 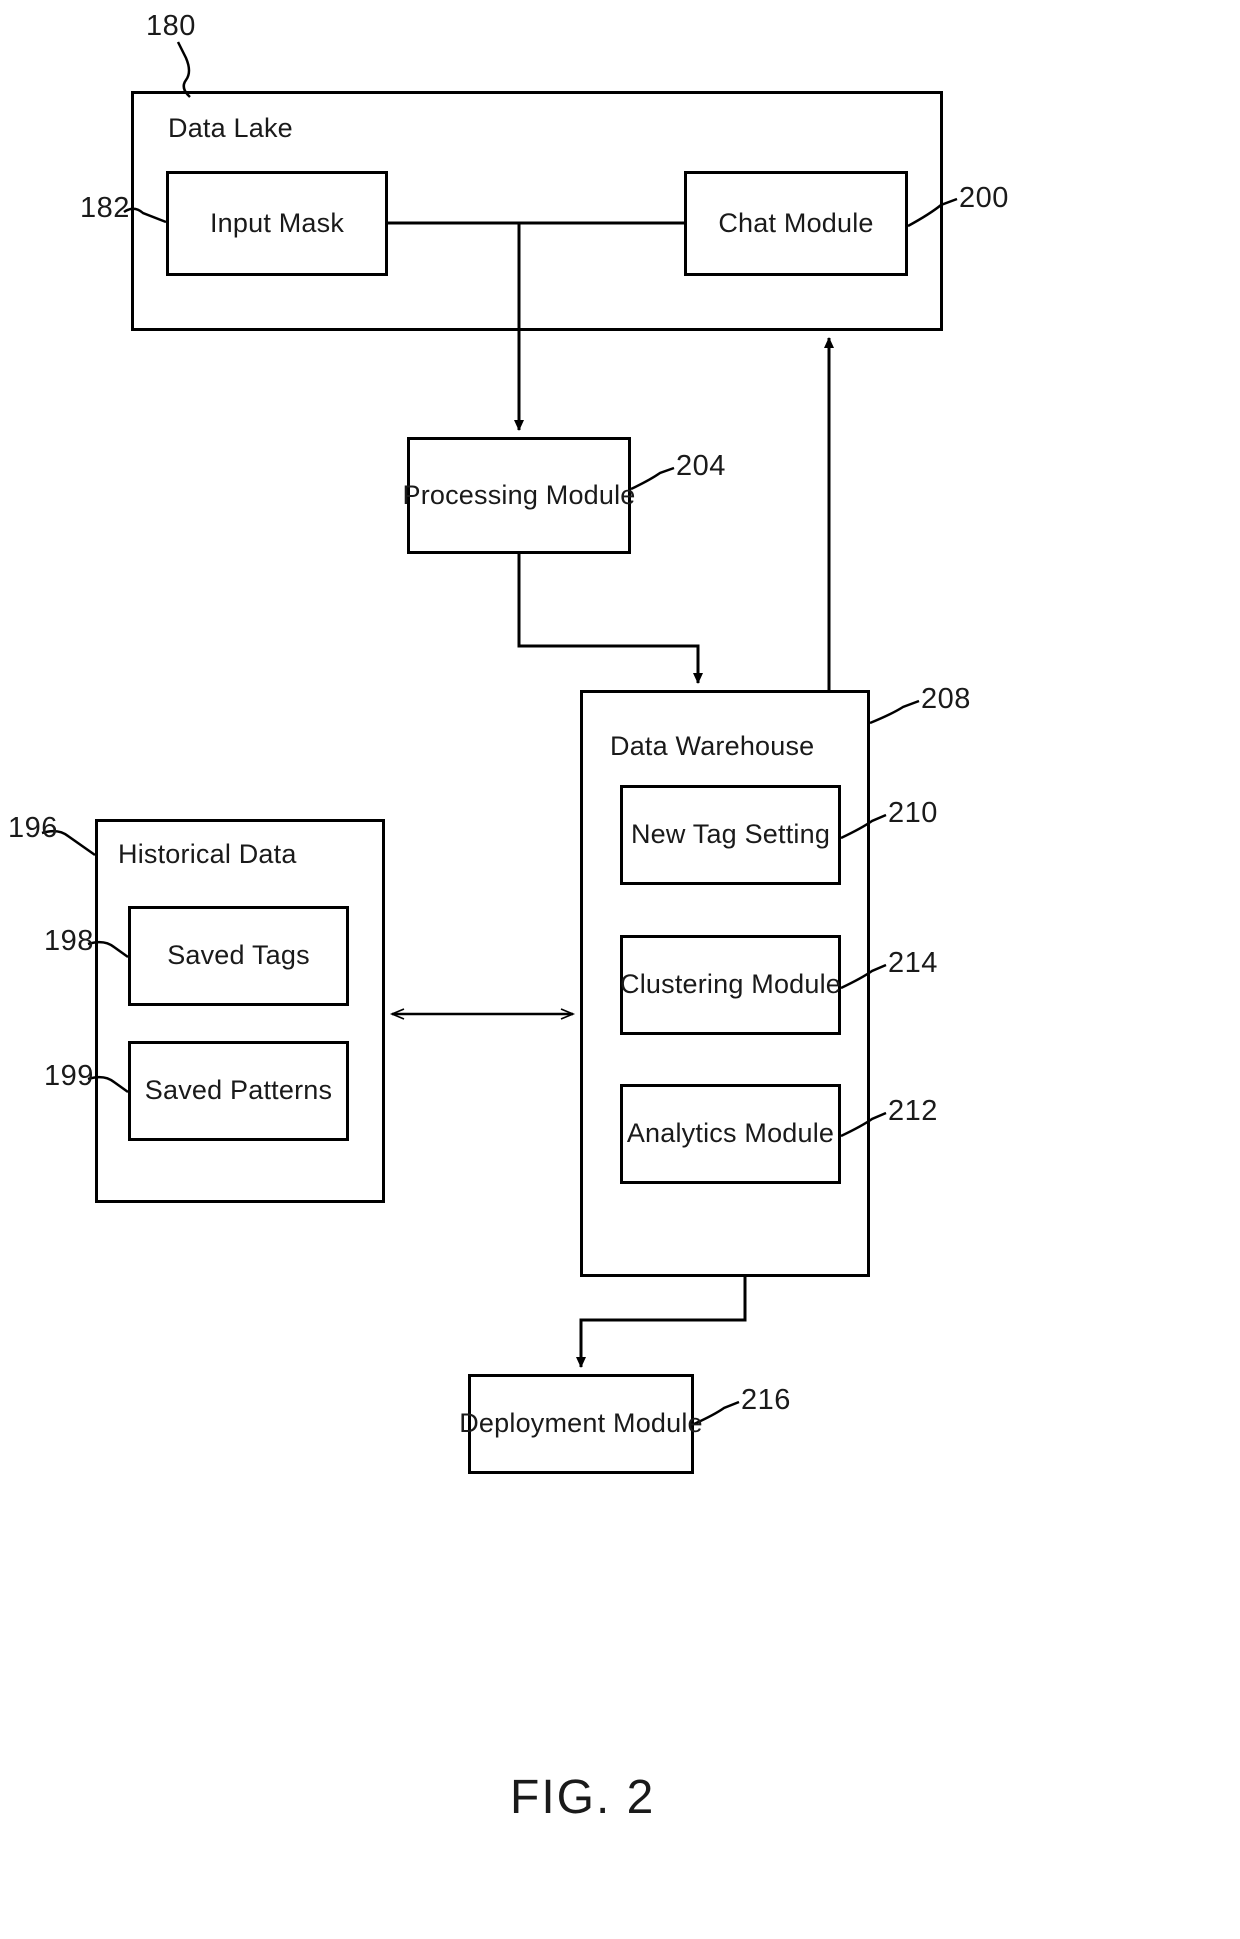 What do you see at coordinates (984, 198) in the screenshot?
I see `reference-numeral-200: 200` at bounding box center [984, 198].